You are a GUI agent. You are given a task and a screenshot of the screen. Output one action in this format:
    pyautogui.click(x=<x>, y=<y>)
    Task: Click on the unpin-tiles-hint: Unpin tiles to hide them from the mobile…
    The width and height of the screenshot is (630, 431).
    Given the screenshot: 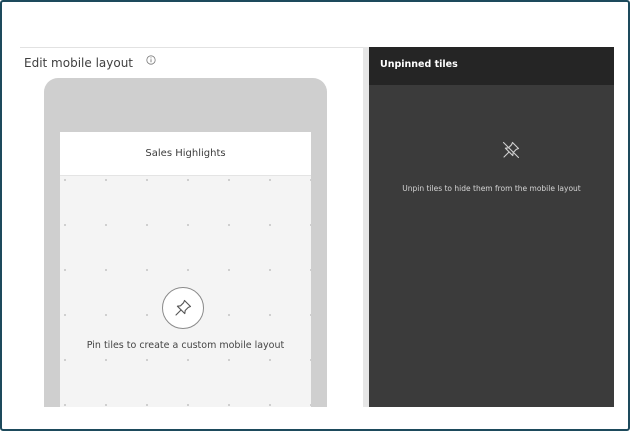 What is the action you would take?
    pyautogui.click(x=491, y=188)
    